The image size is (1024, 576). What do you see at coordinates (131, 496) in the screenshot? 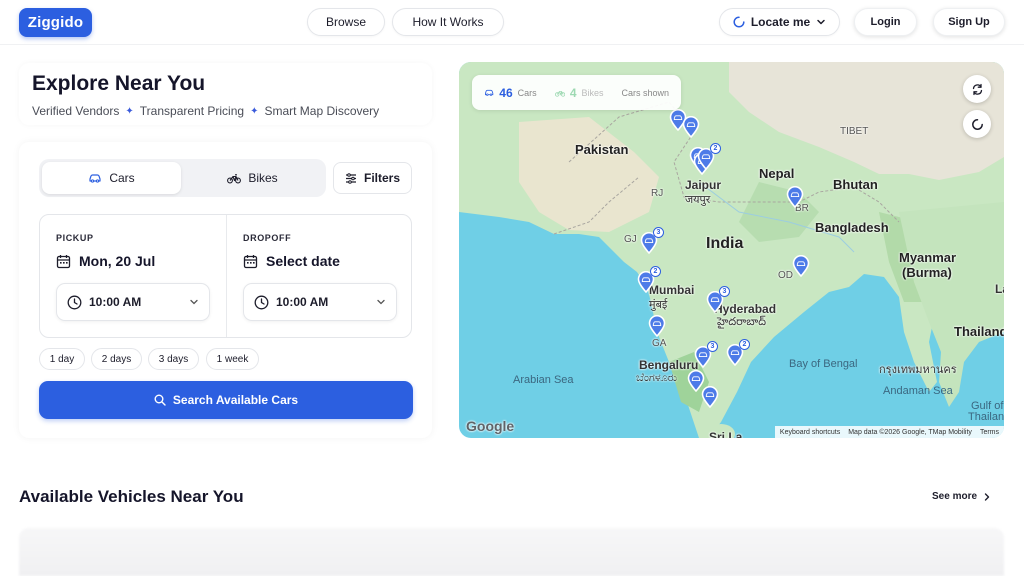
I see `section-title: Available Vehicles Near You` at bounding box center [131, 496].